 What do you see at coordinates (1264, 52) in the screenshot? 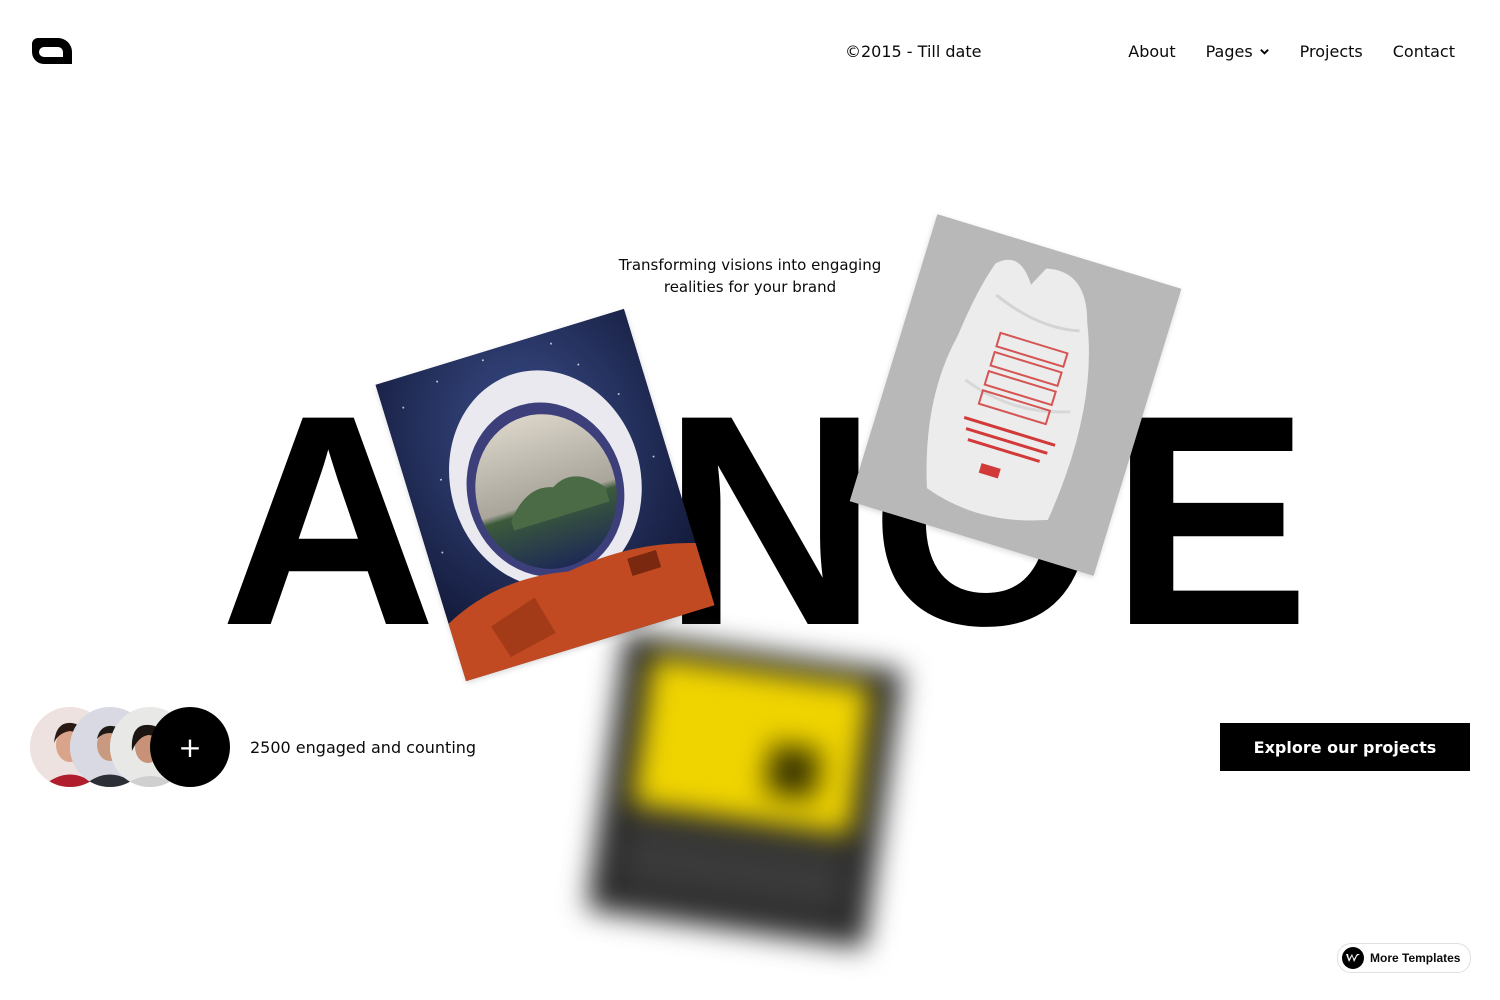
I see `chevron-down-icon` at bounding box center [1264, 52].